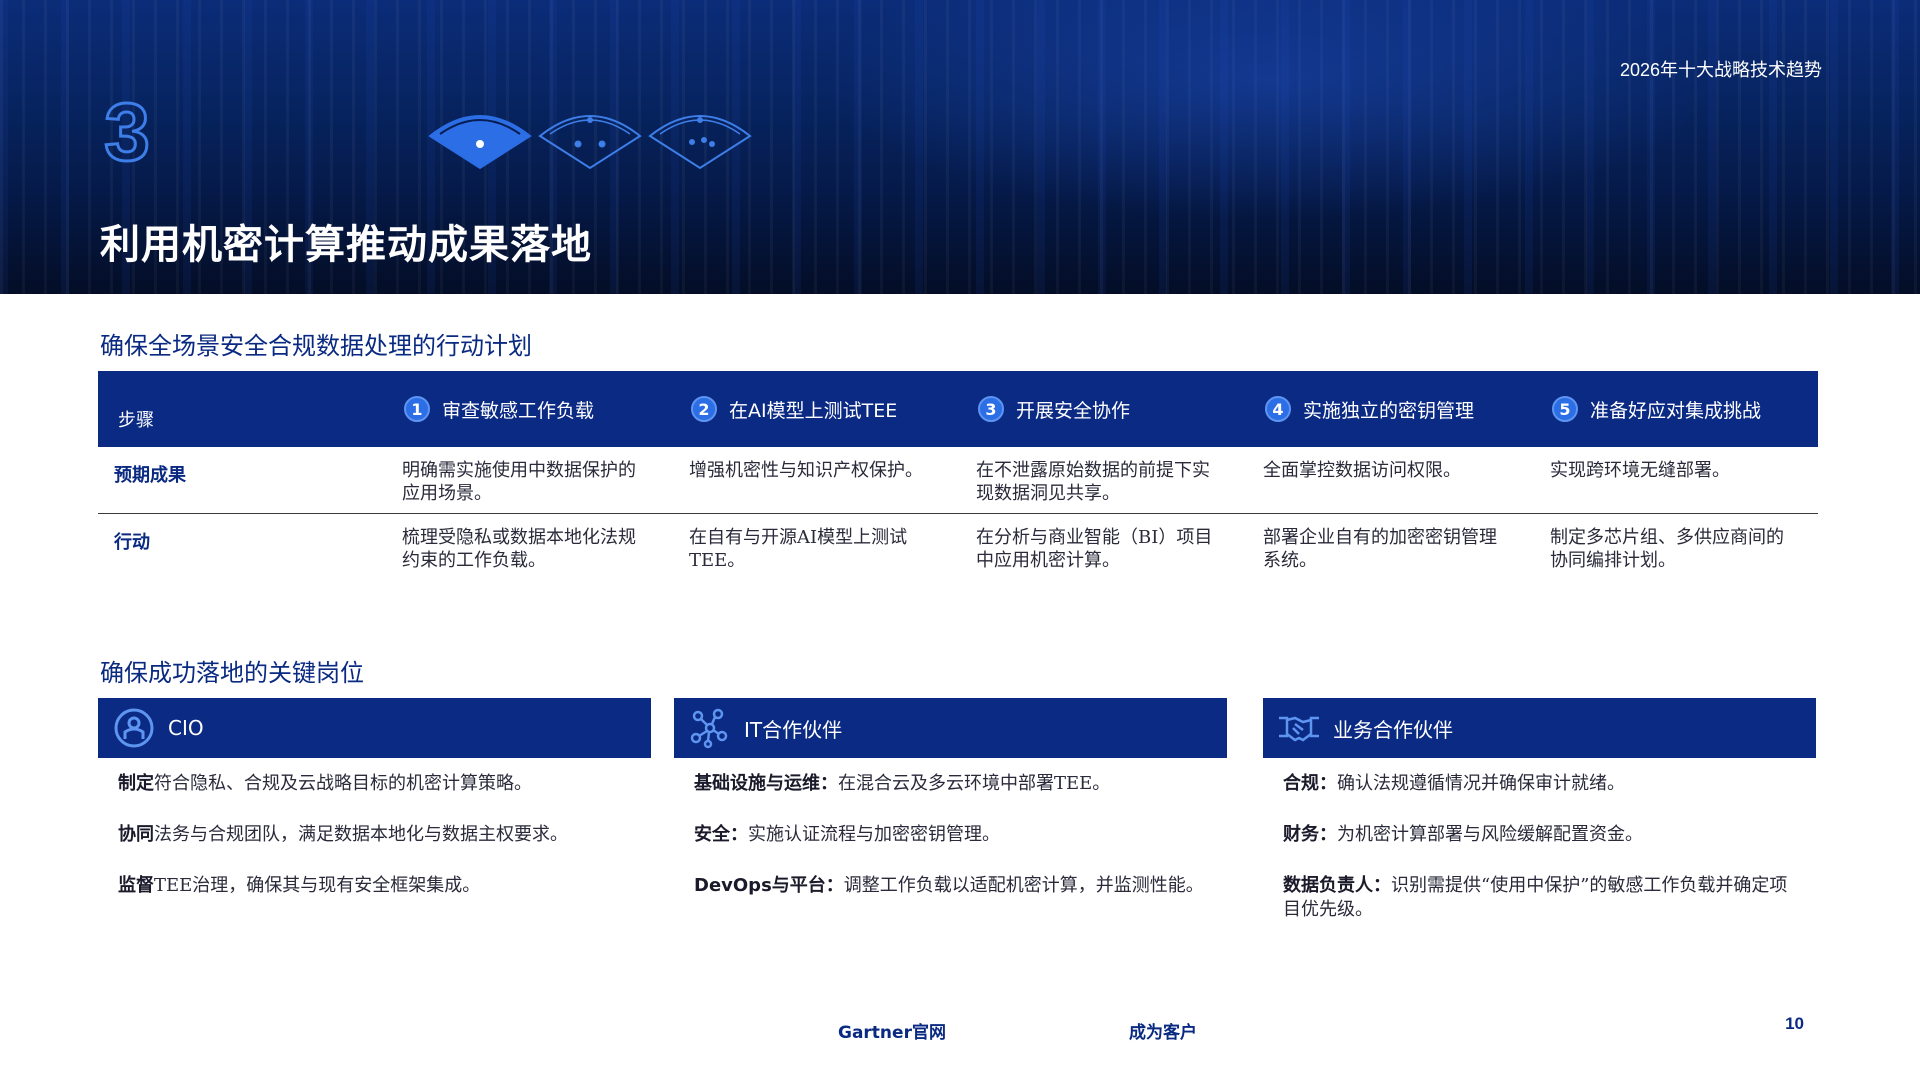  What do you see at coordinates (374, 728) in the screenshot?
I see `role-header-cio: CIO` at bounding box center [374, 728].